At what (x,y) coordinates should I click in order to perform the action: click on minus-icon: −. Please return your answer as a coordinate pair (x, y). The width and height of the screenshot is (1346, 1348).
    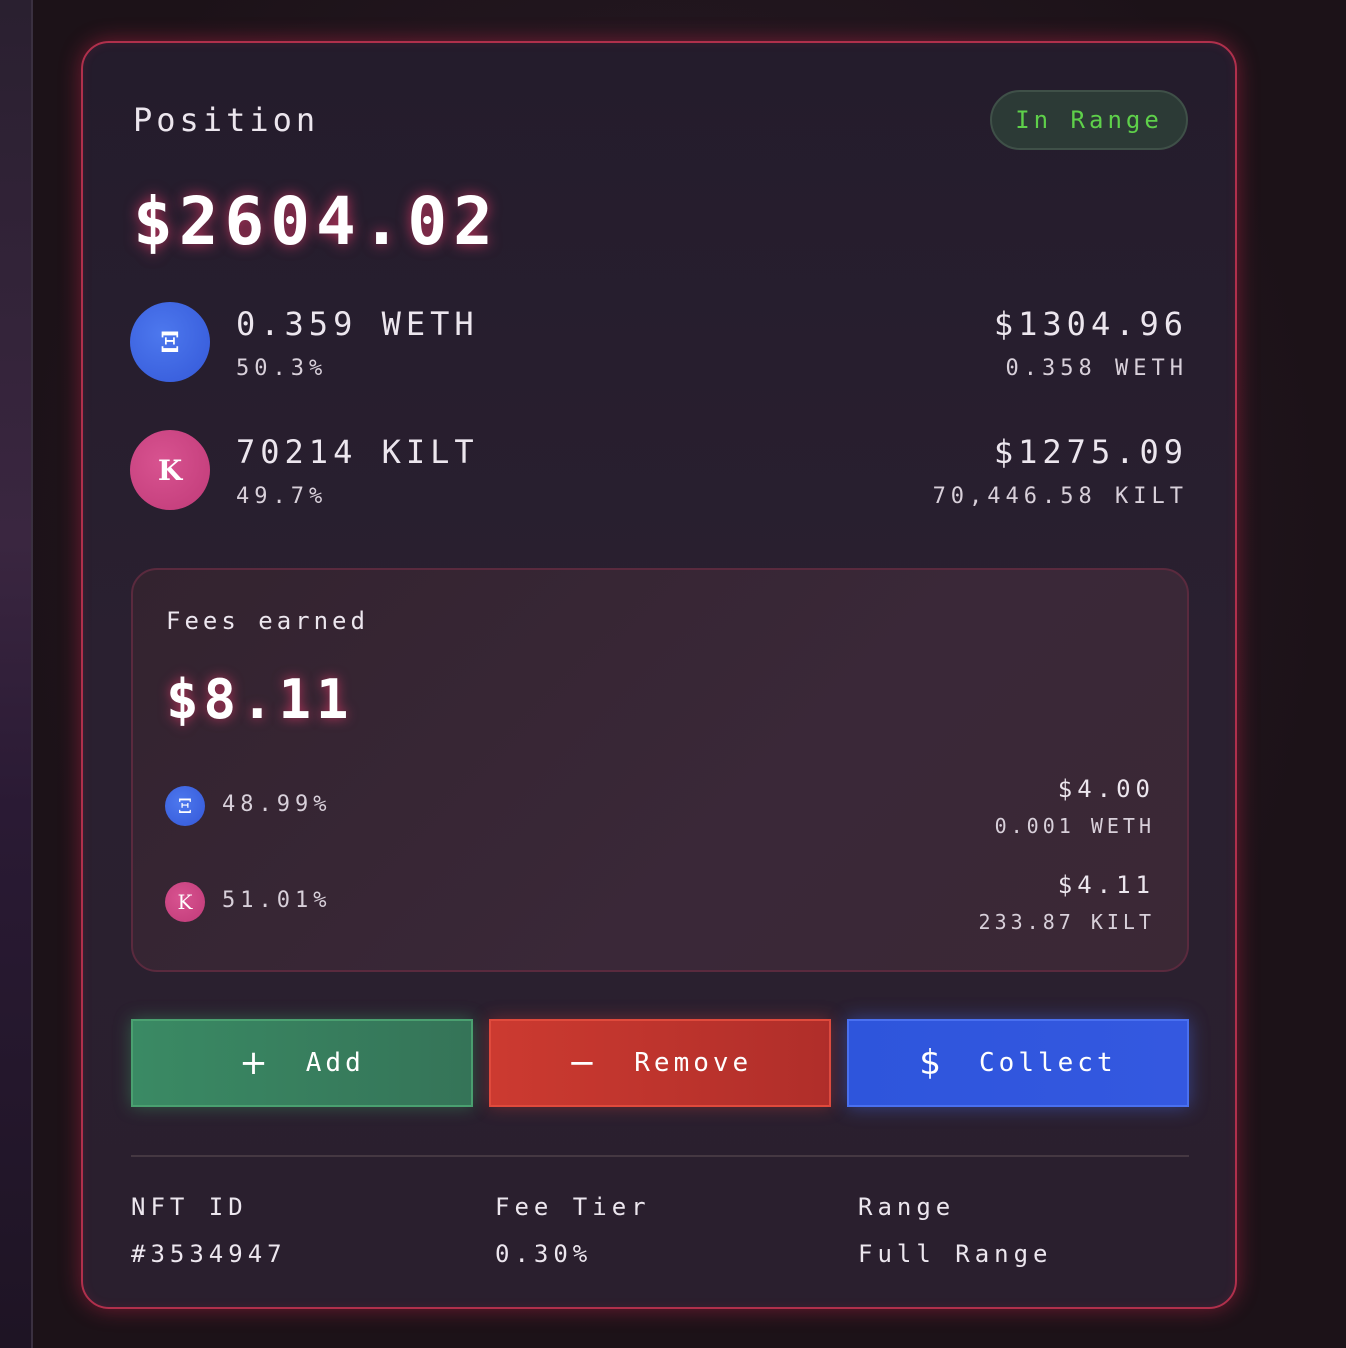
    Looking at the image, I should click on (584, 1063).